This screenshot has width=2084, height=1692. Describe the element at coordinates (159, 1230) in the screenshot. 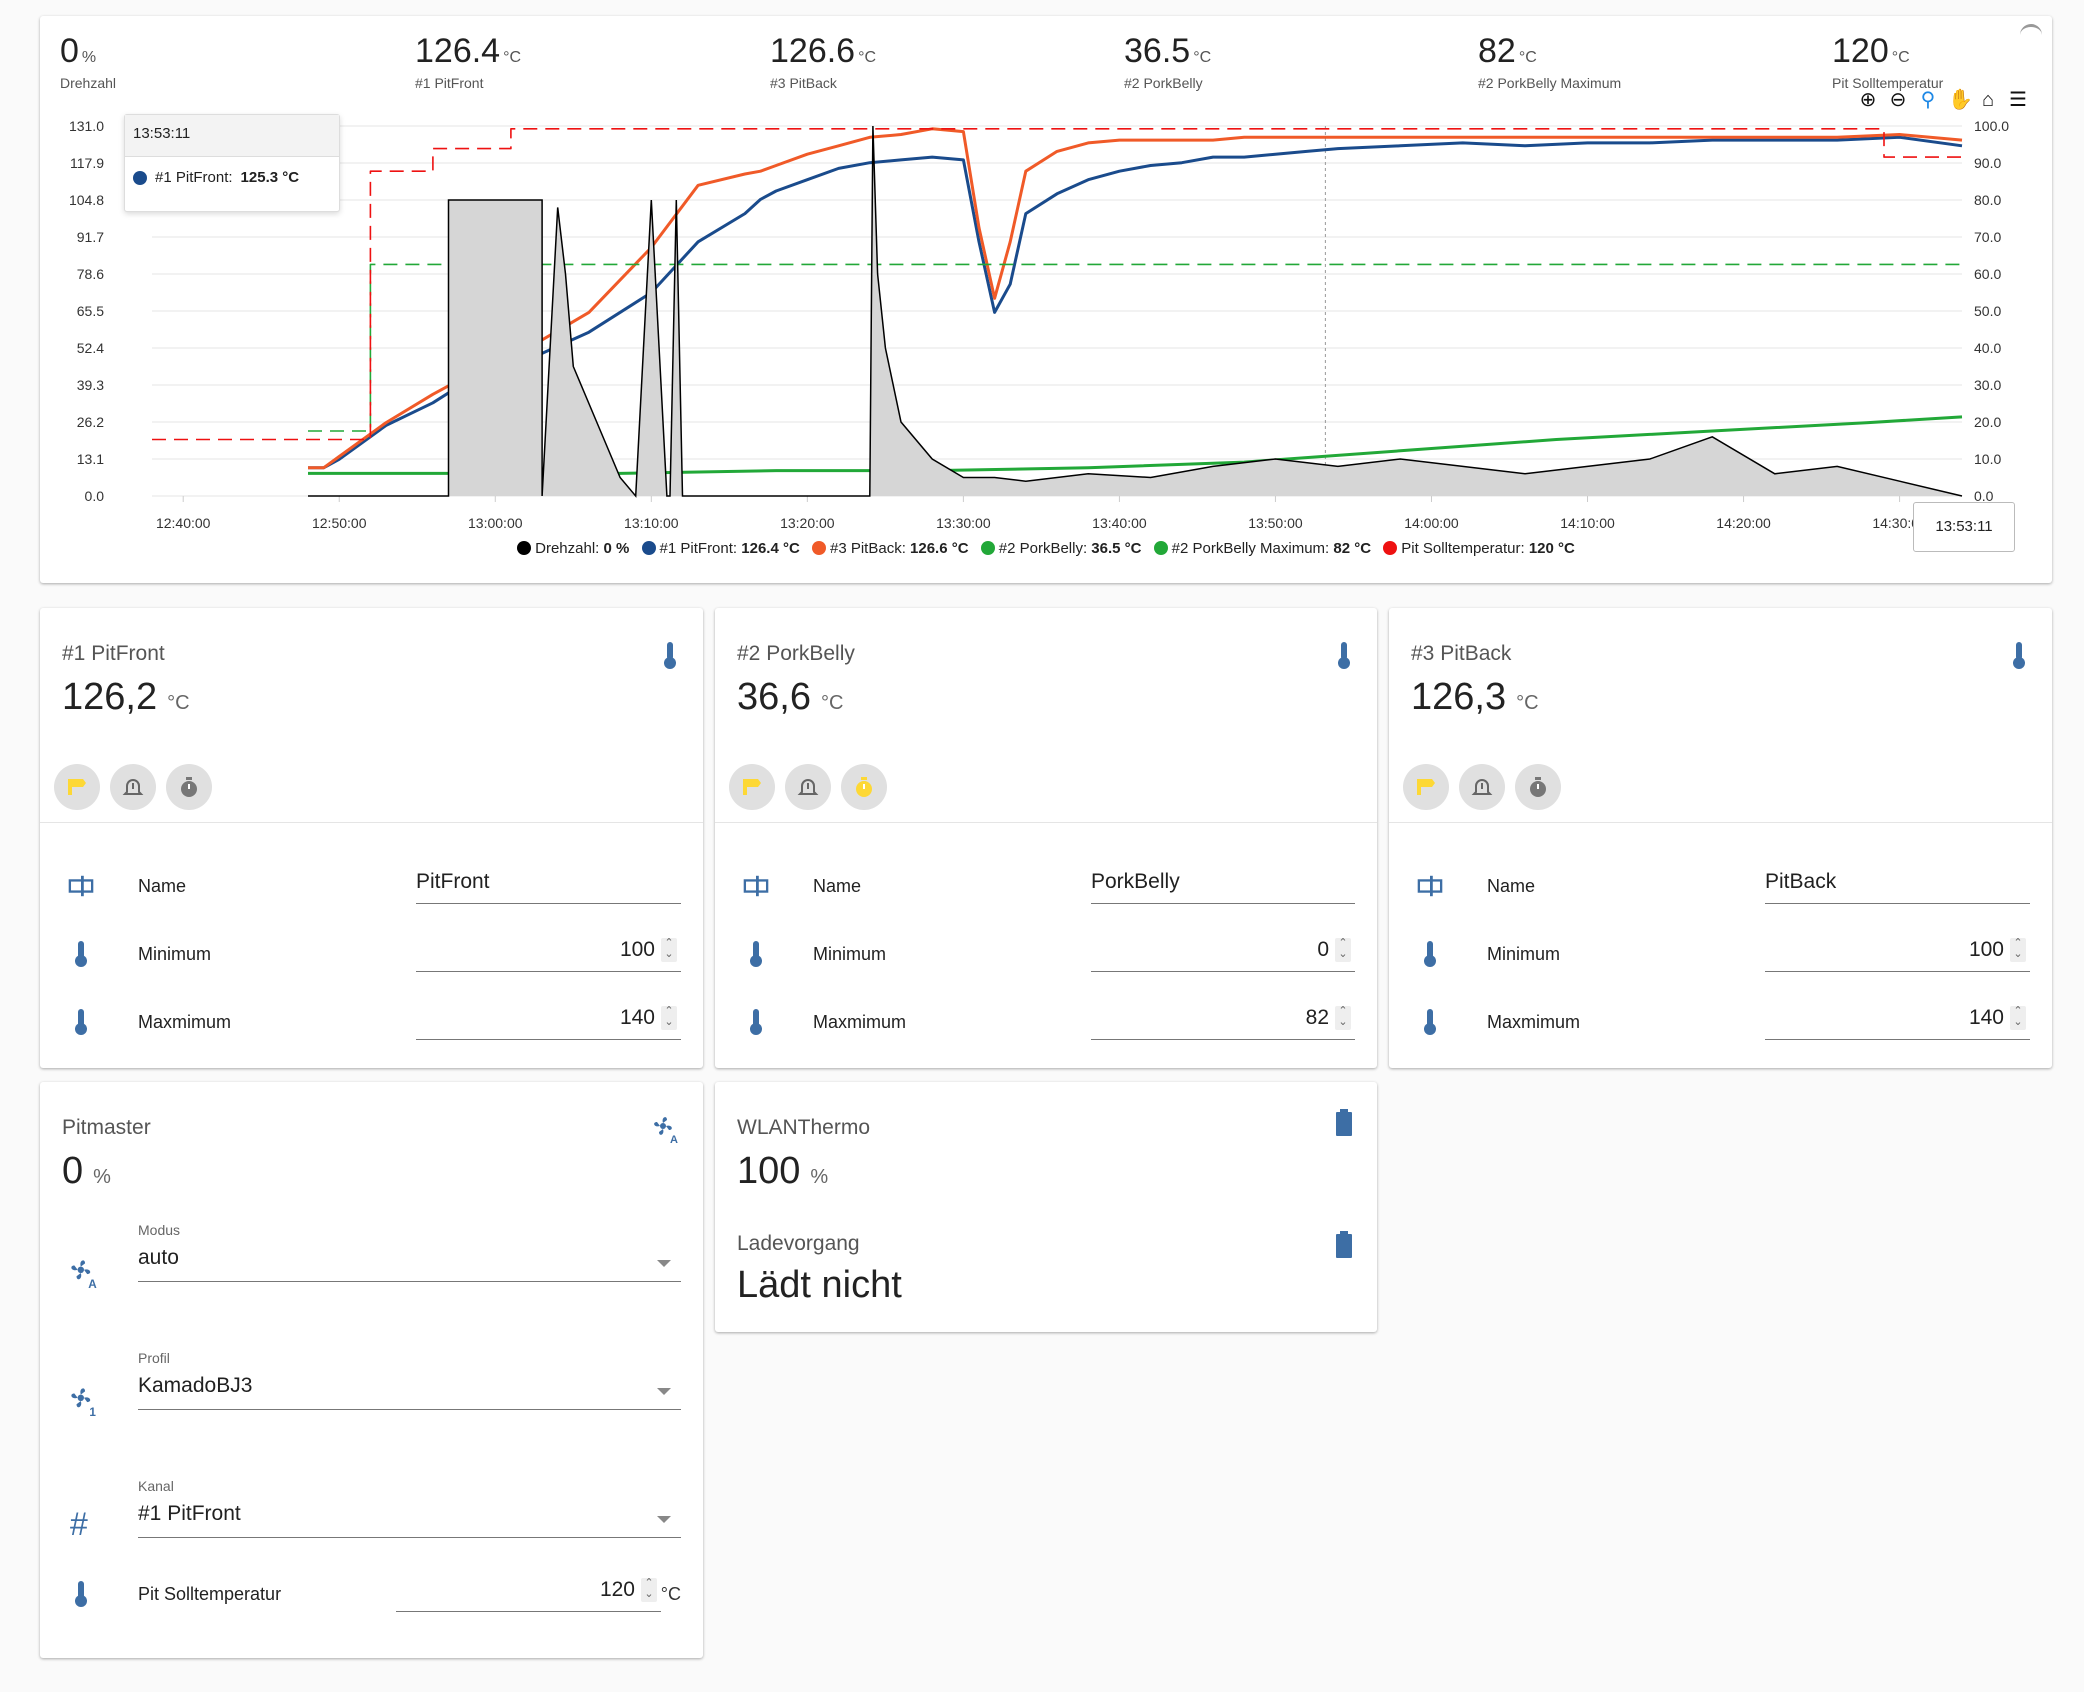

I see `modus-label: Modus` at that location.